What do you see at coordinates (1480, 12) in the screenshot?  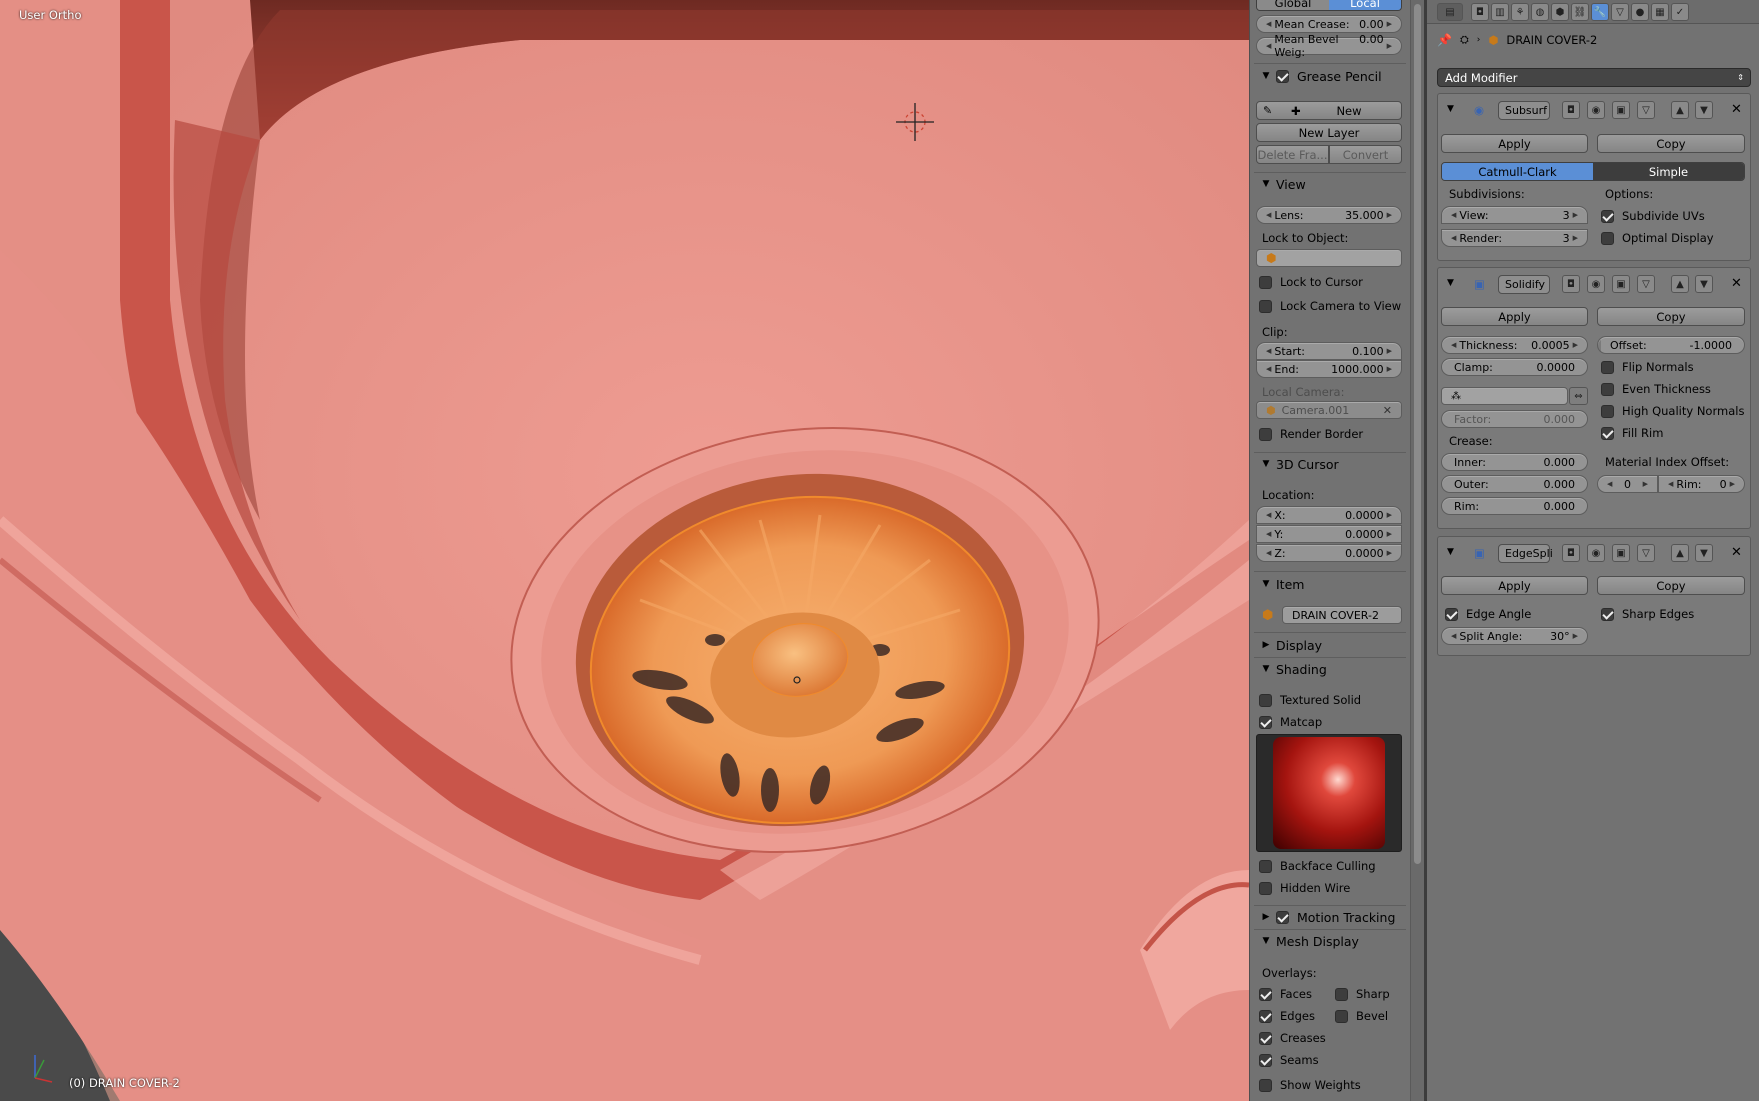 I see `render-tab-icon: ◘` at bounding box center [1480, 12].